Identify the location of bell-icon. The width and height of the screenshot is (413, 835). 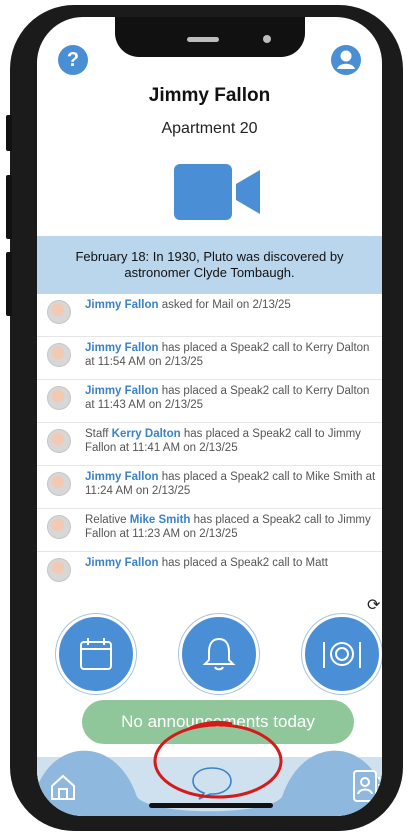
(219, 654).